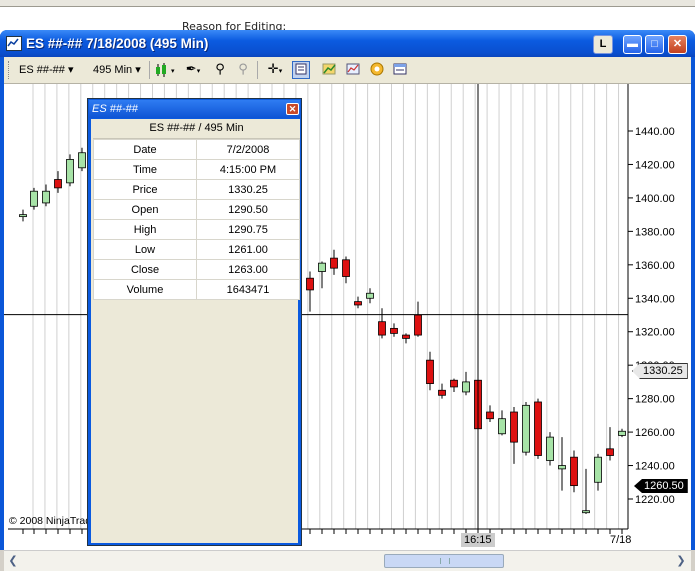 This screenshot has height=571, width=695. What do you see at coordinates (655, 433) in the screenshot?
I see `y-tick-label: 1260.00` at bounding box center [655, 433].